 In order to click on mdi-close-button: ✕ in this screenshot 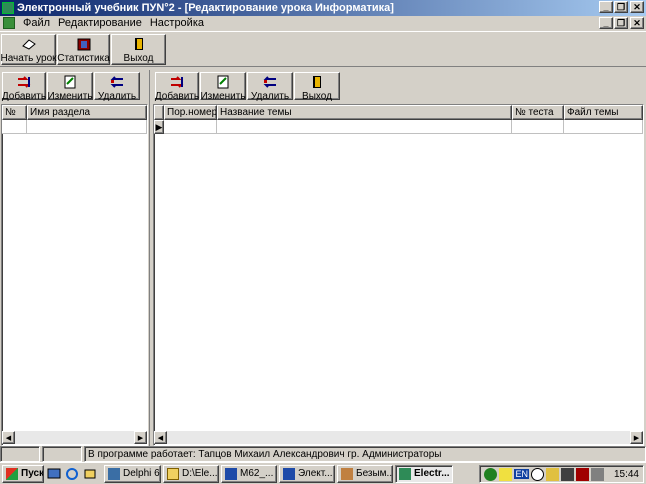, I will do `click(637, 23)`.